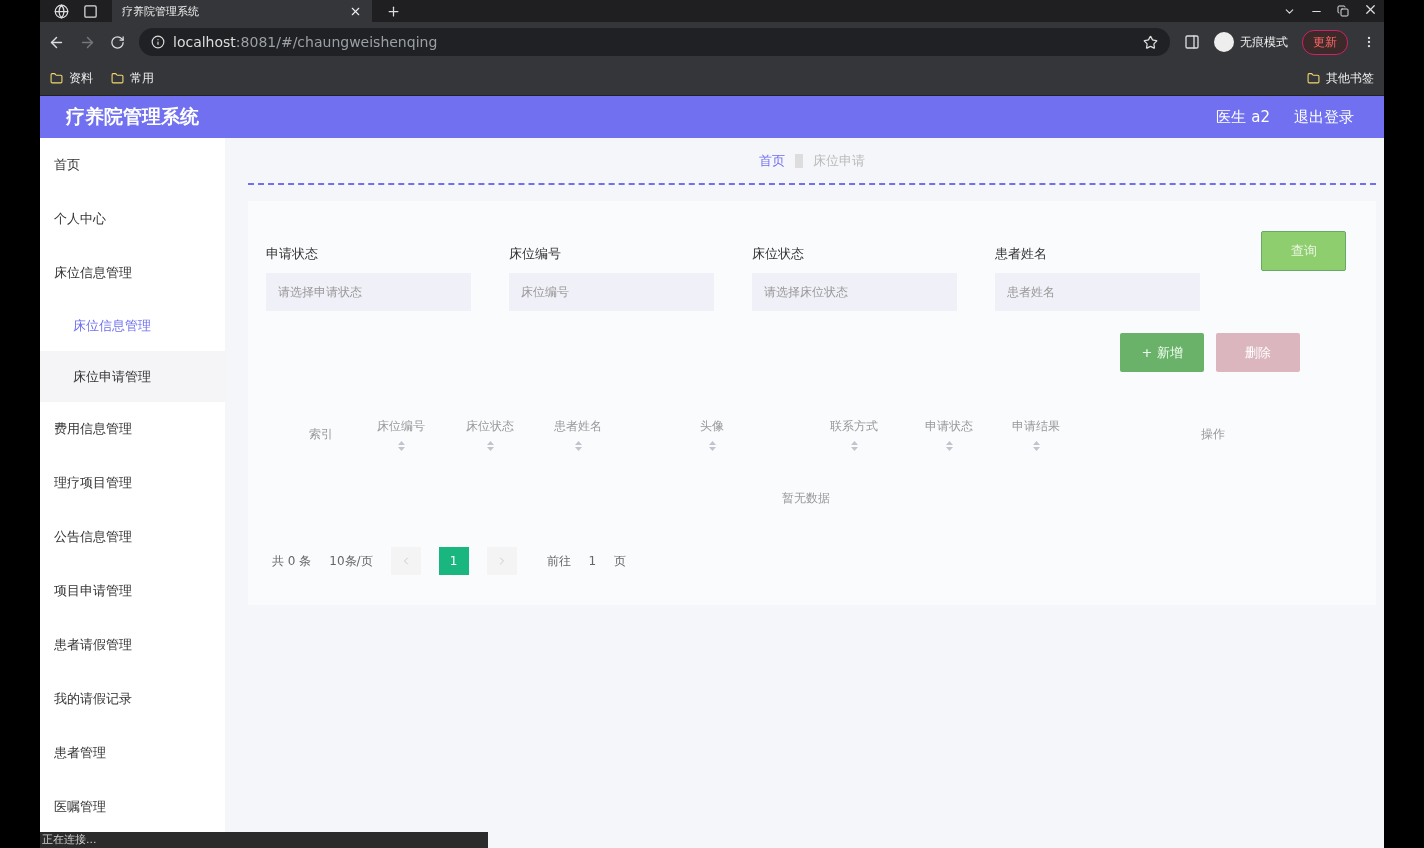 This screenshot has width=1424, height=848. Describe the element at coordinates (132, 537) in the screenshot. I see `menu-item: 公告信息管理` at that location.